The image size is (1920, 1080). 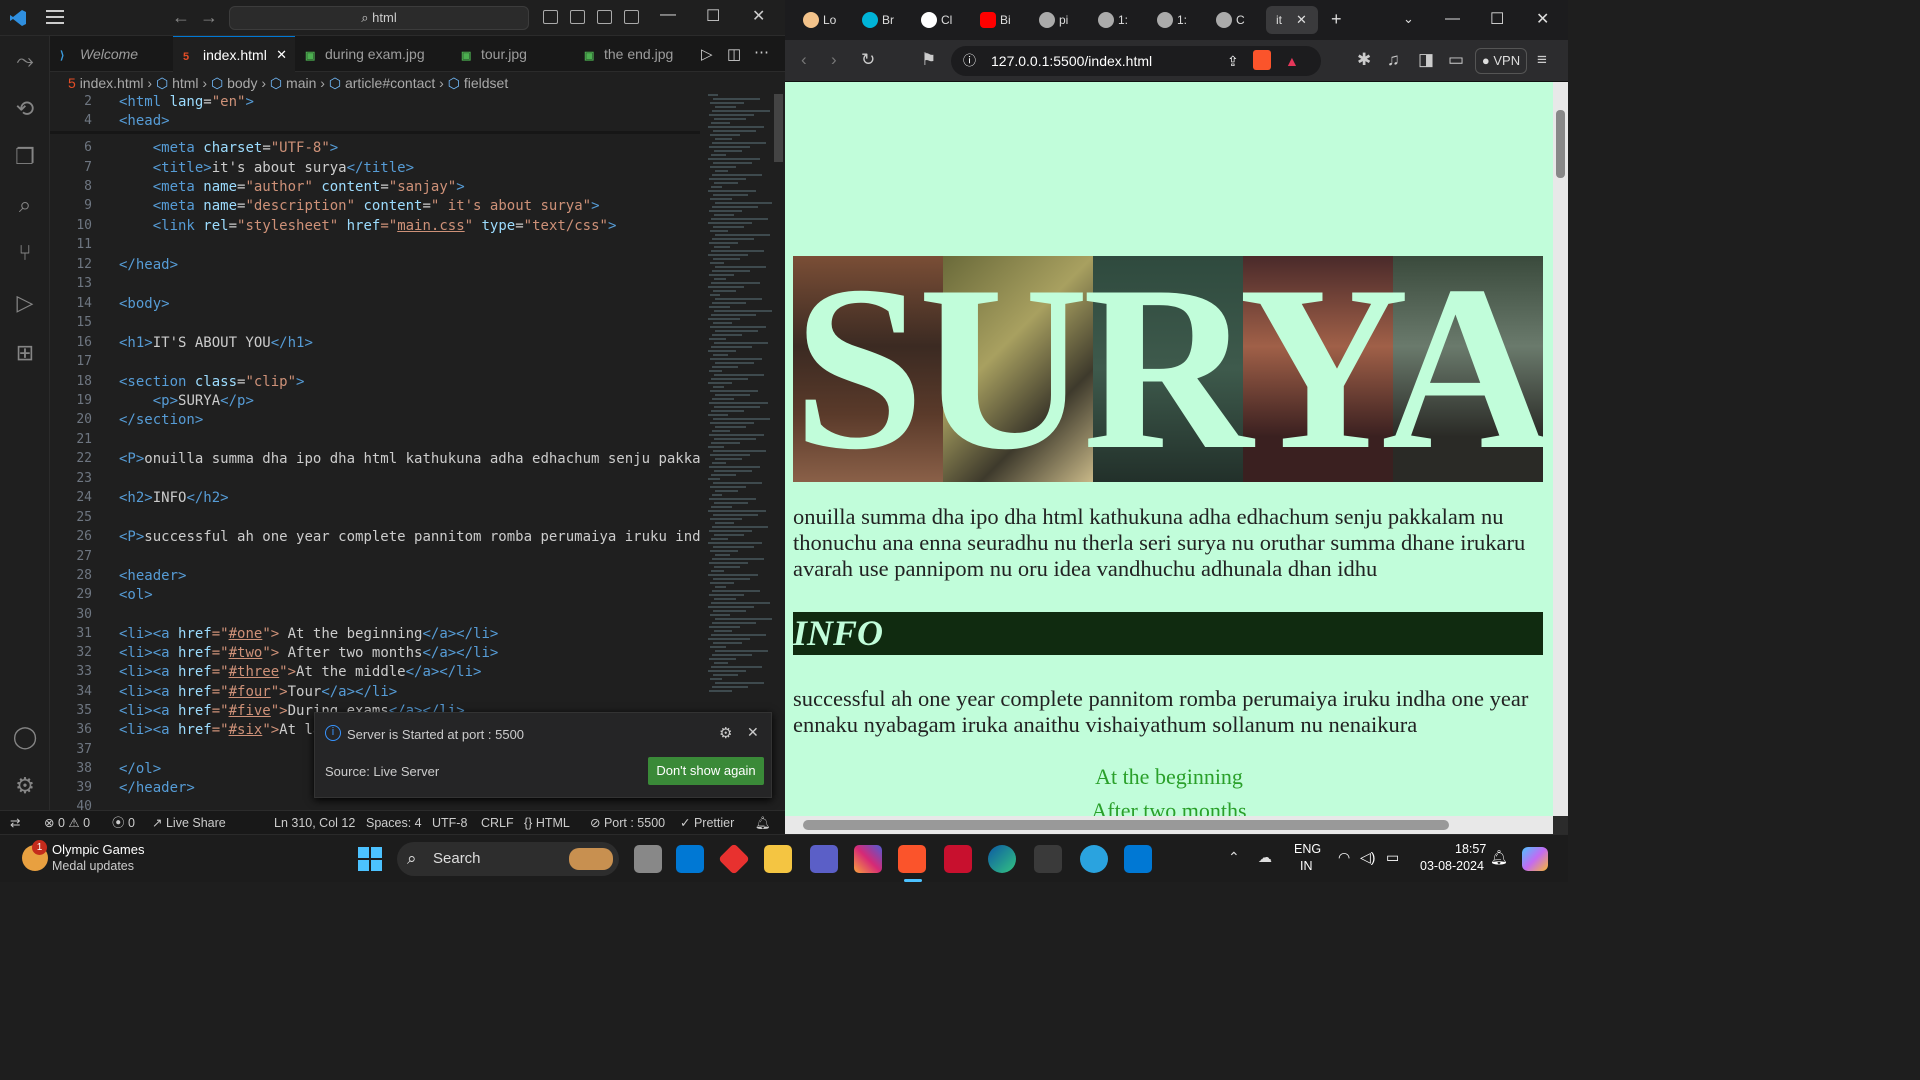 I want to click on settings-gear-icon: ⚙, so click(x=25, y=786).